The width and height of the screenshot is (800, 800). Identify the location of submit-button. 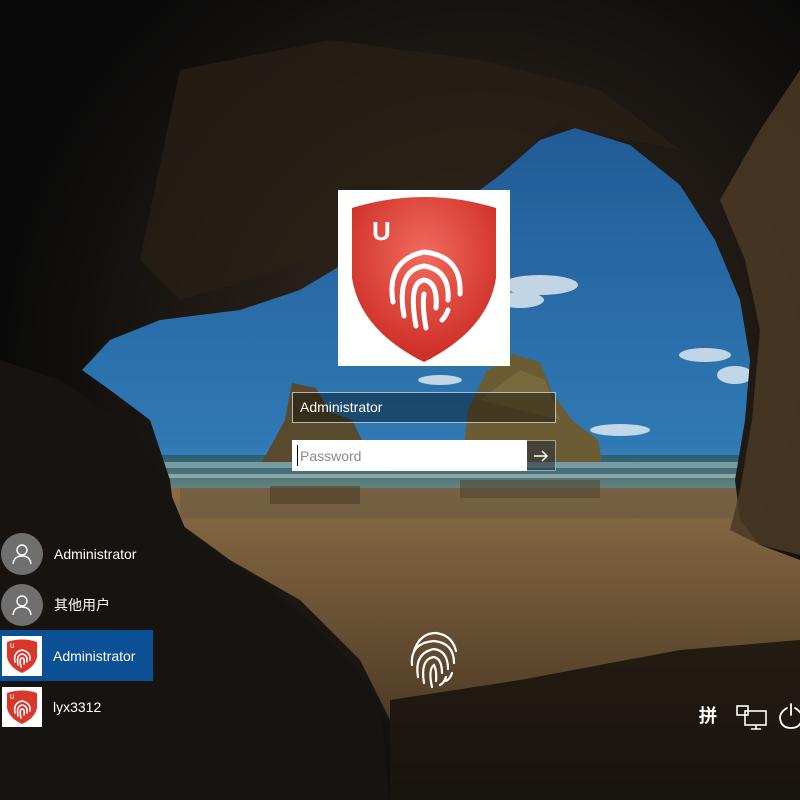
(541, 455).